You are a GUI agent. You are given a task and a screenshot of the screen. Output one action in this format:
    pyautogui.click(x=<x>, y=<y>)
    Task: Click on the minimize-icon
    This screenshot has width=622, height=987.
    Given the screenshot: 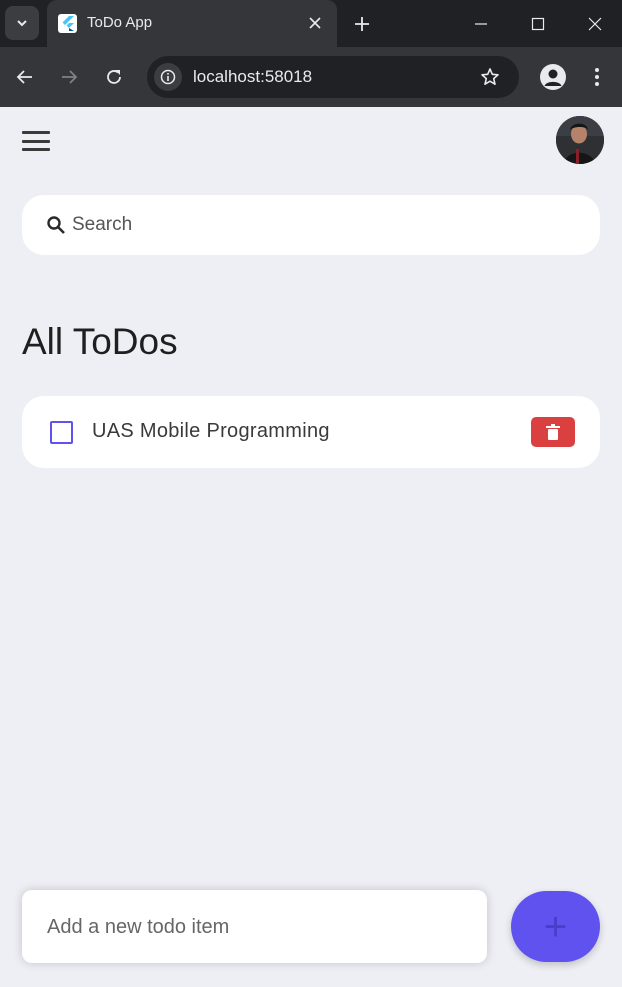 What is the action you would take?
    pyautogui.click(x=481, y=24)
    